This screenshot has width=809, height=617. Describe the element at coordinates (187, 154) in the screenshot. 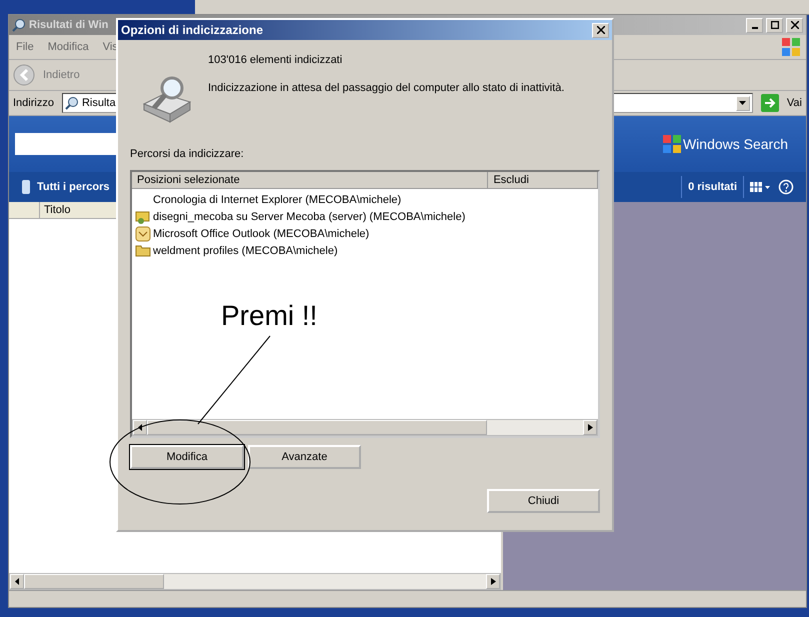

I see `locations-label: Percorsi da indicizzare:` at that location.